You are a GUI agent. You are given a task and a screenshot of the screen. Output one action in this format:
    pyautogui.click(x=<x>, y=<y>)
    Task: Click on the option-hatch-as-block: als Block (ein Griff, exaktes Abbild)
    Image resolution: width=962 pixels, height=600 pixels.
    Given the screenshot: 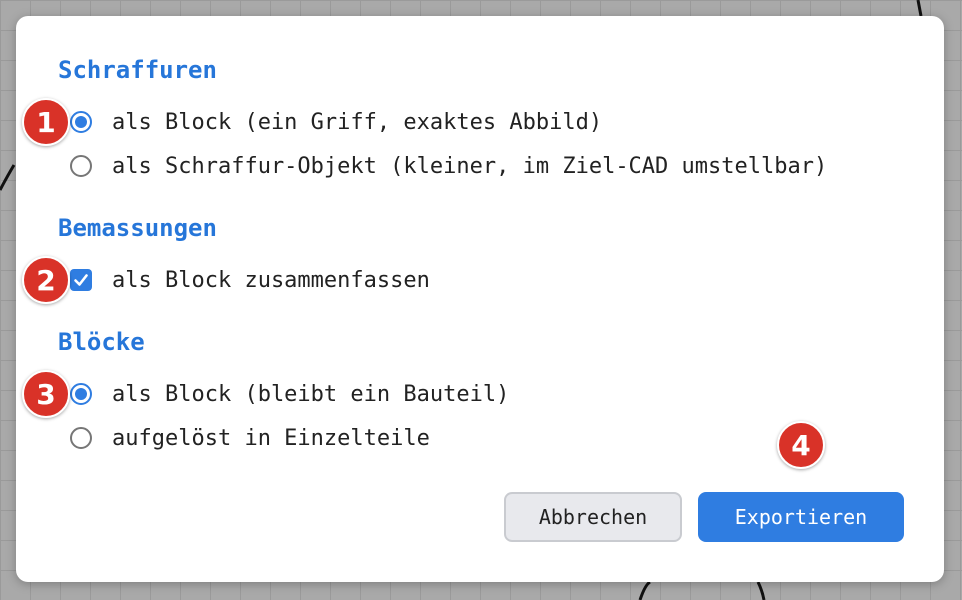 What is the action you would take?
    pyautogui.click(x=336, y=122)
    